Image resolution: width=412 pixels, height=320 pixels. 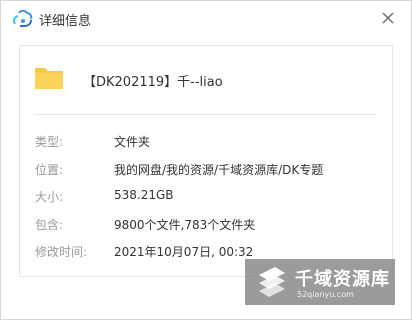 What do you see at coordinates (132, 142) in the screenshot?
I see `property-value: 文件夹` at bounding box center [132, 142].